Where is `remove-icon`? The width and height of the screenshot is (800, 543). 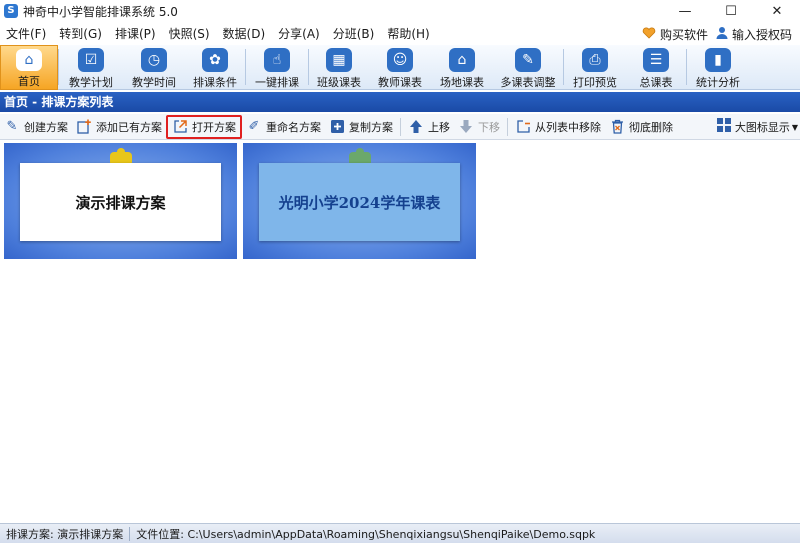
remove-icon is located at coordinates (523, 127).